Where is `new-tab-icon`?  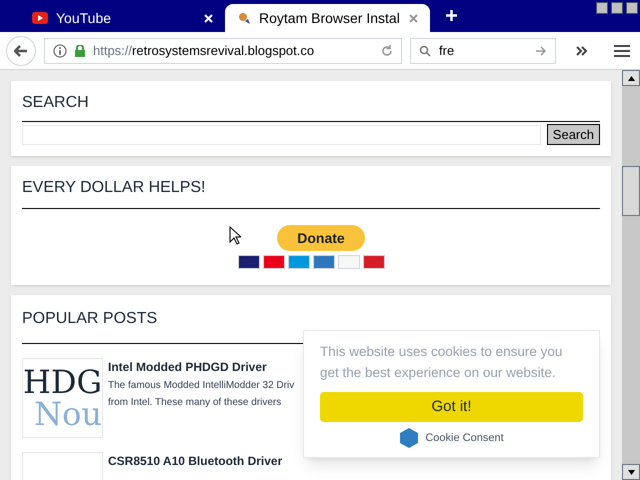 new-tab-icon is located at coordinates (451, 15).